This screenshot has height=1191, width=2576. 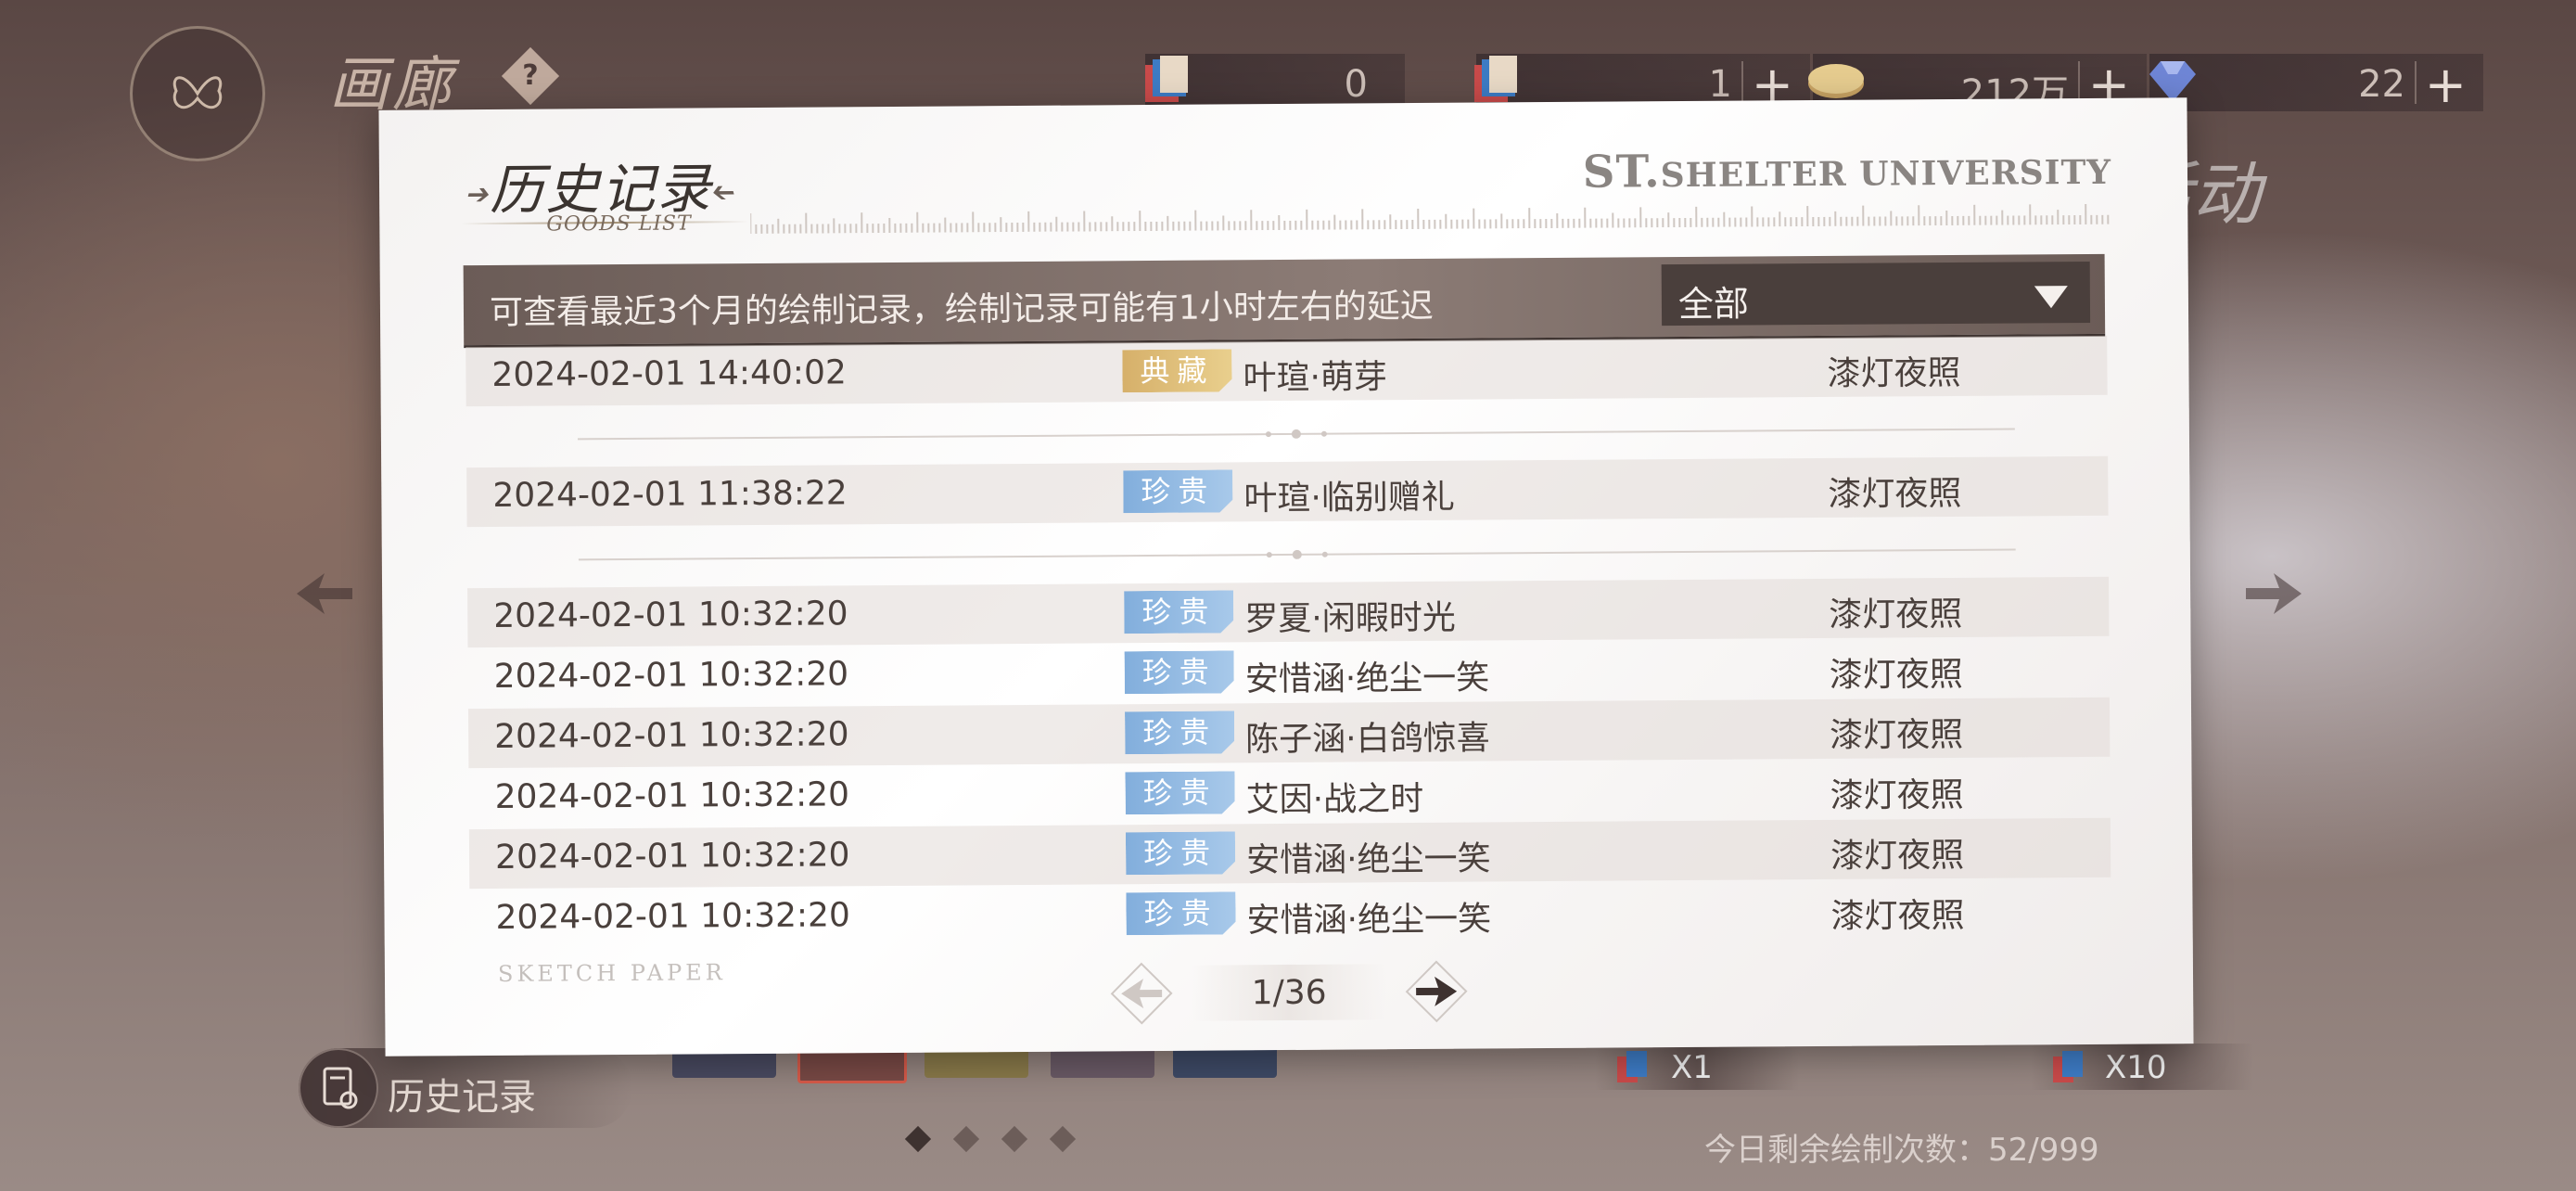 I want to click on record-row: 2024-02-01 10:32:20 珍贵 陈子涵·白鸽惊喜 漆灯夜照, so click(x=1289, y=733).